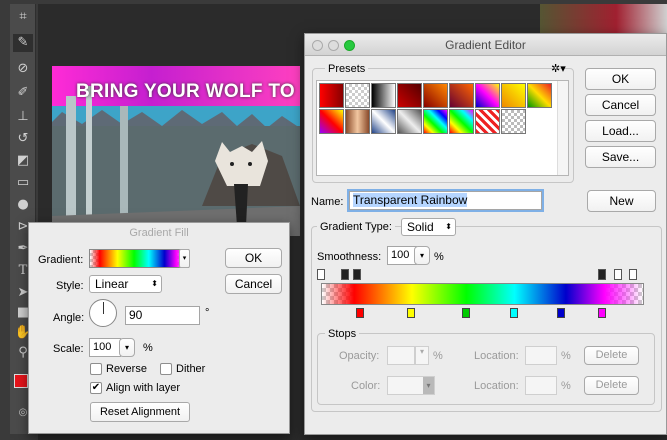  What do you see at coordinates (611, 355) in the screenshot?
I see `delete-opacity-stop-button: Delete` at bounding box center [611, 355].